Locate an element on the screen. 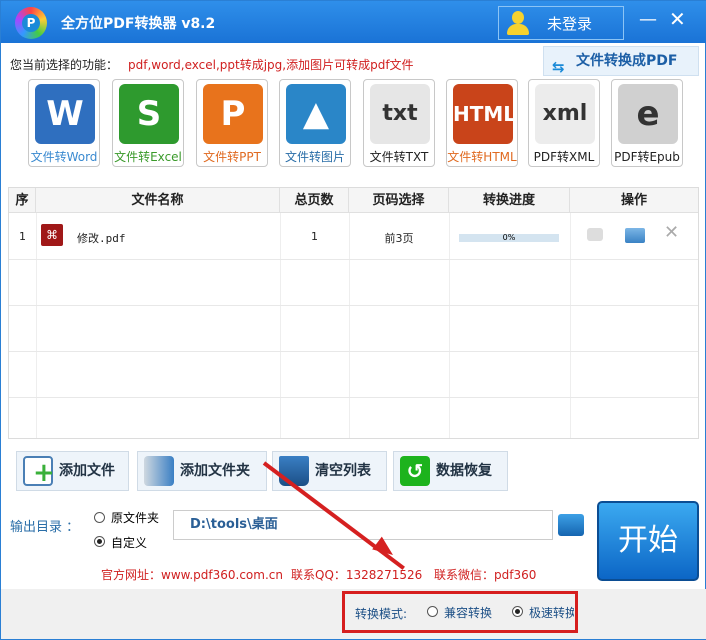 This screenshot has width=706, height=640. function-5-button: HTML 文件转HTML is located at coordinates (482, 123).